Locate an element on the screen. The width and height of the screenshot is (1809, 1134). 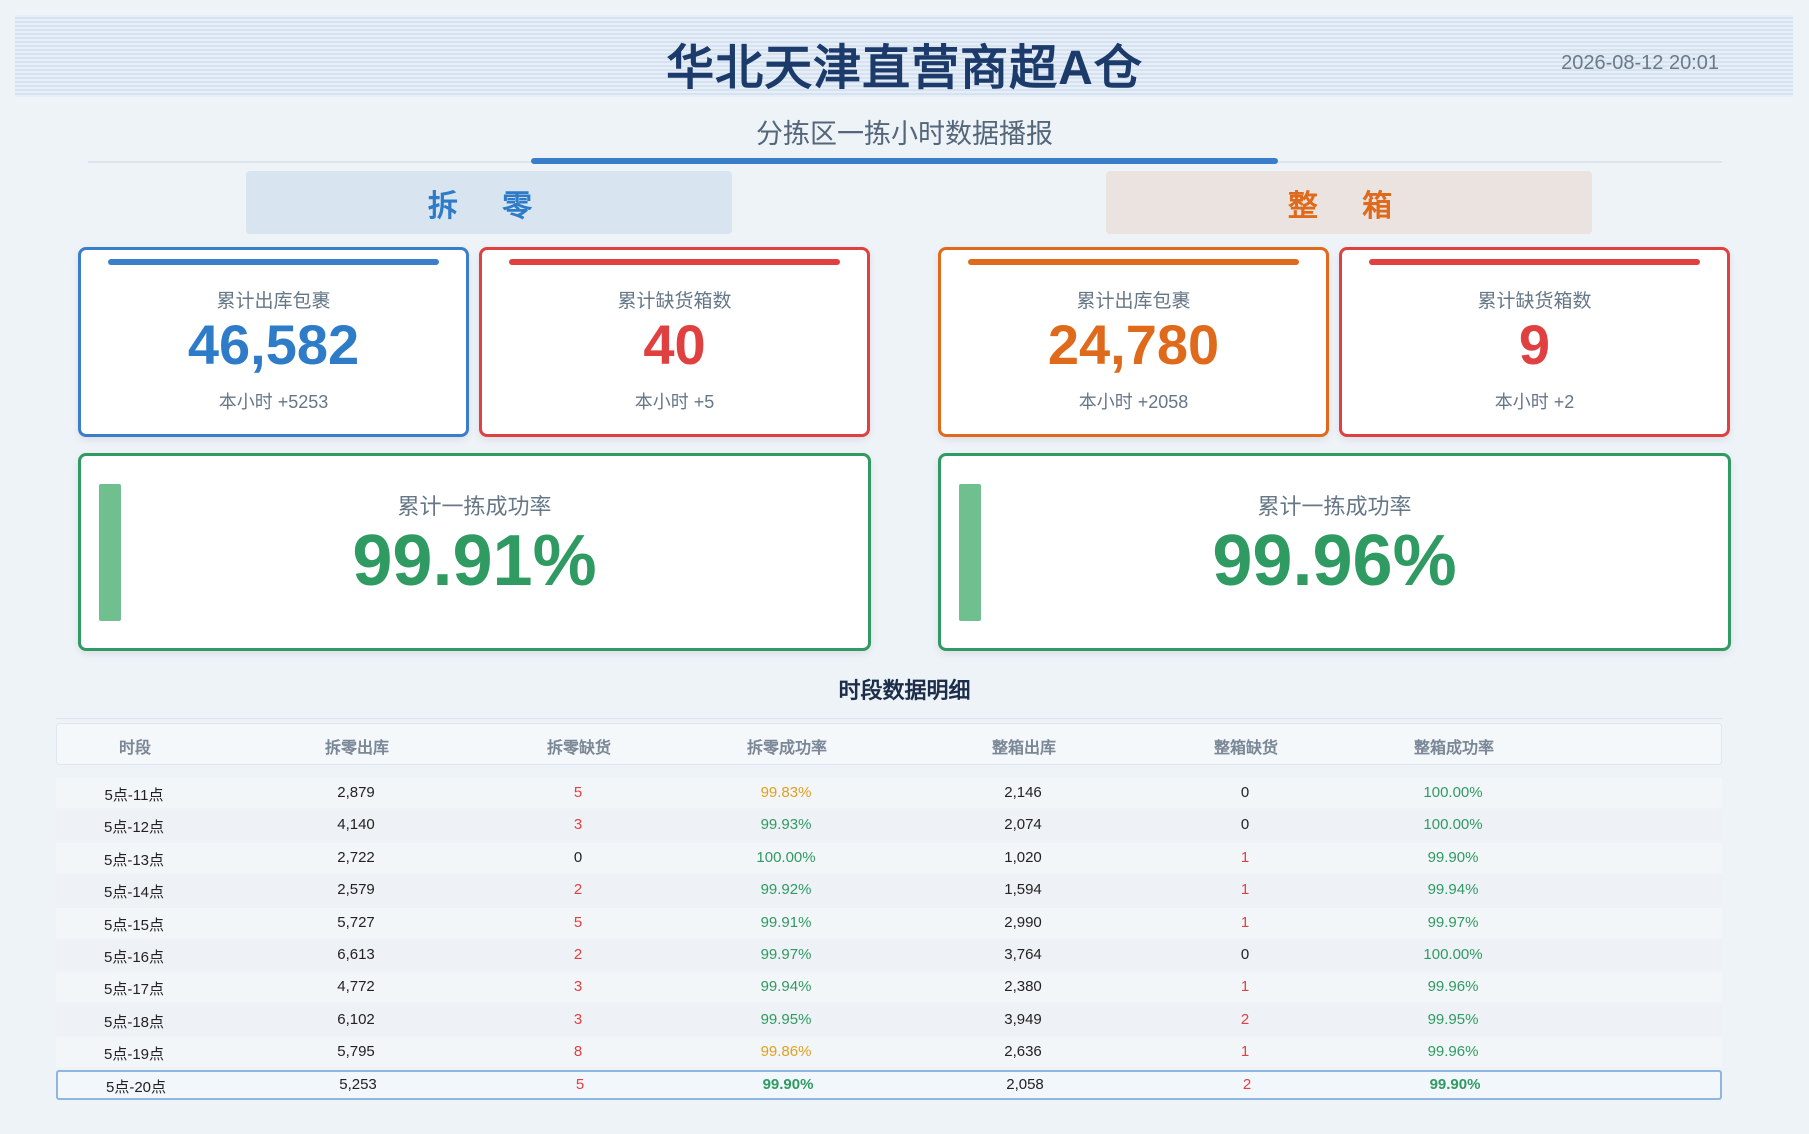
column-header: 拆零缺货 is located at coordinates (579, 748).